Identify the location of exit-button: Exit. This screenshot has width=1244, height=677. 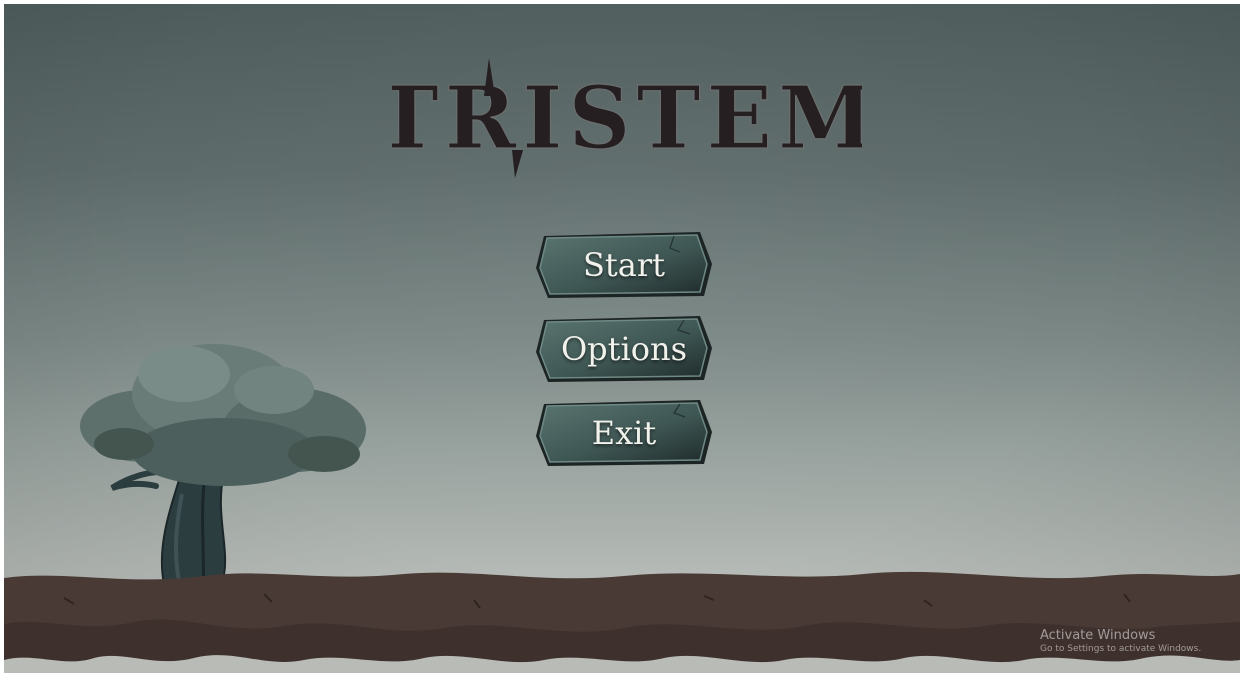
(624, 433).